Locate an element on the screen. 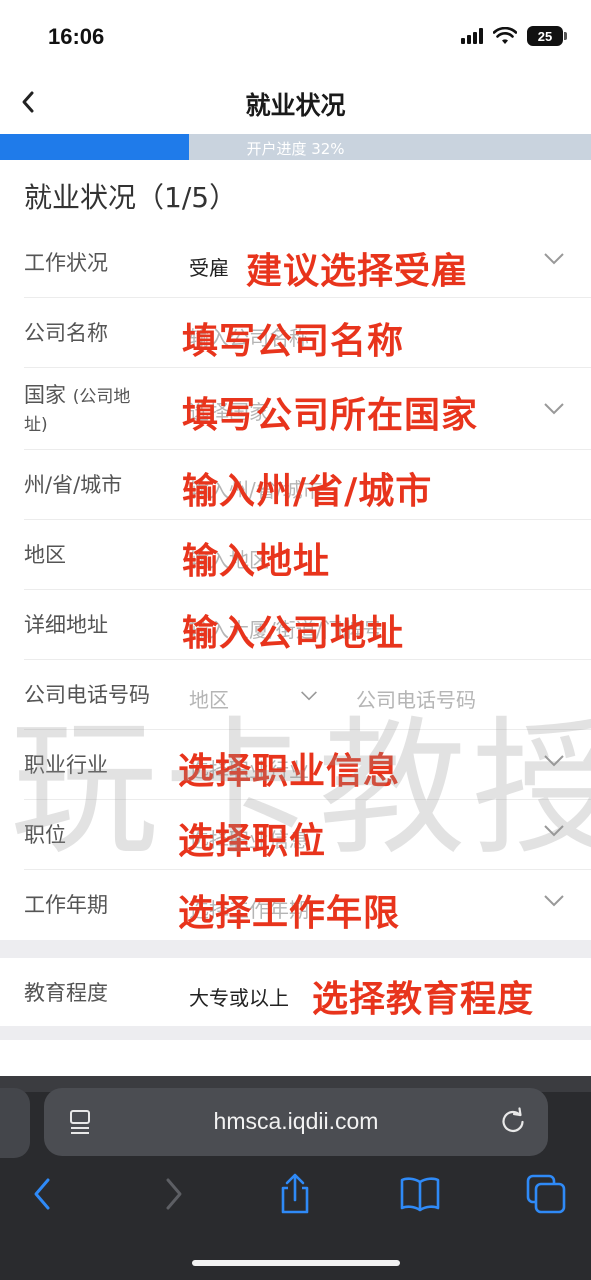  wifi-icon is located at coordinates (505, 35).